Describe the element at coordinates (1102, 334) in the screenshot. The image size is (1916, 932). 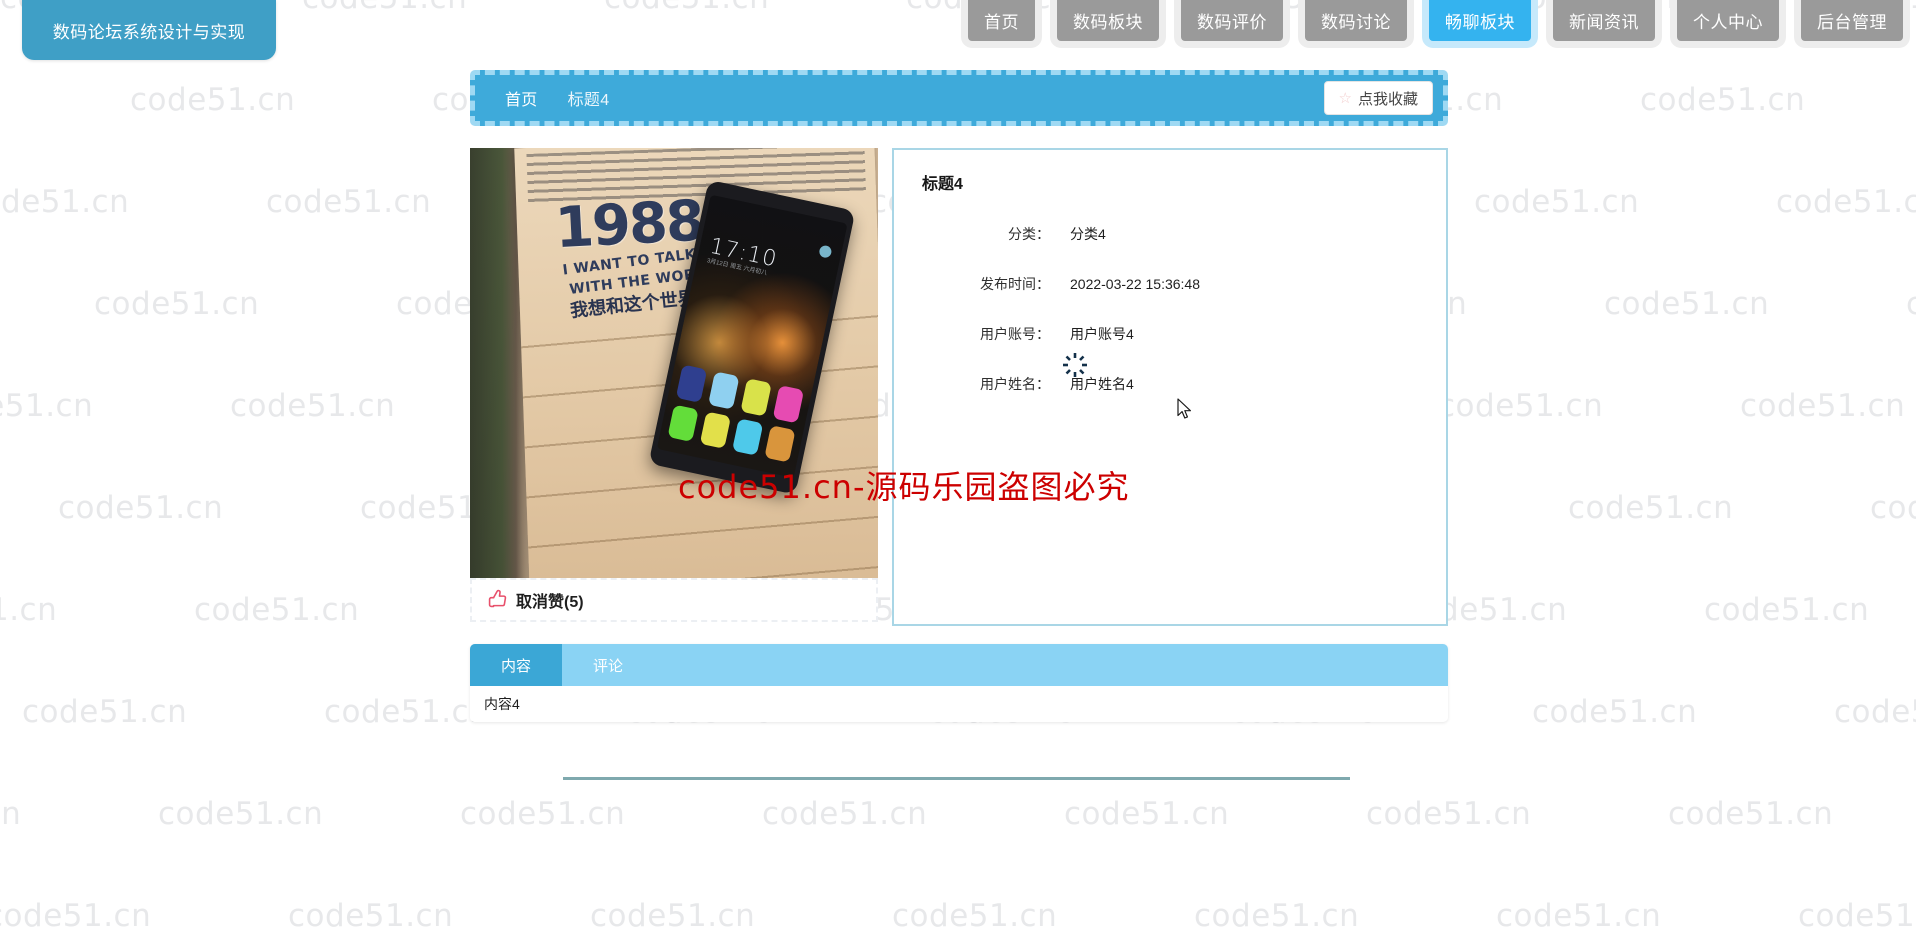
I see `detail-value-user-account: 用户账号4` at that location.